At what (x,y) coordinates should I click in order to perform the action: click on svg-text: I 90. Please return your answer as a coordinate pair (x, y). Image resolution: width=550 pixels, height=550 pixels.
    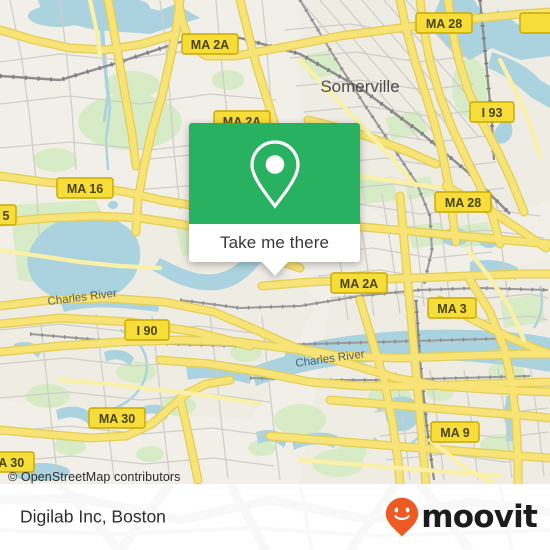
    Looking at the image, I should click on (147, 331).